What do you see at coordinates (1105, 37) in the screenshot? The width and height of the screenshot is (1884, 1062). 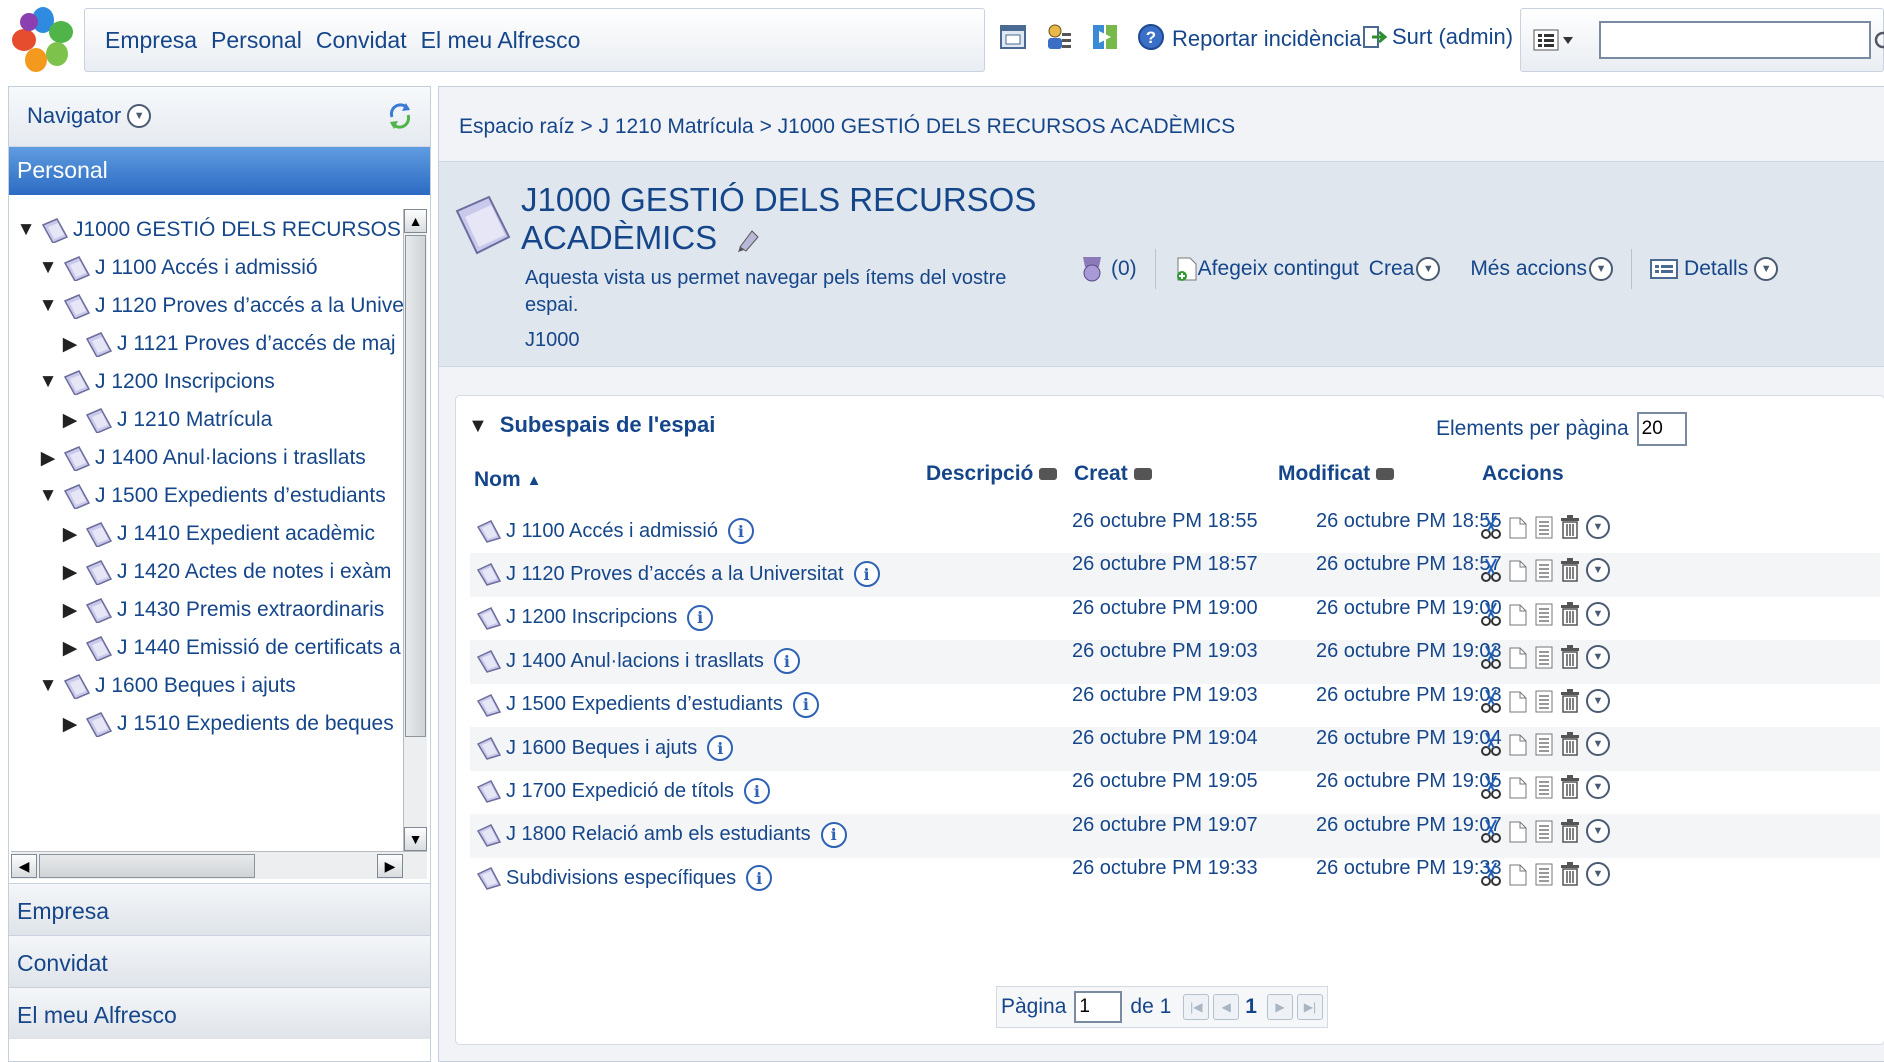 I see `toggle-shelf-icon` at bounding box center [1105, 37].